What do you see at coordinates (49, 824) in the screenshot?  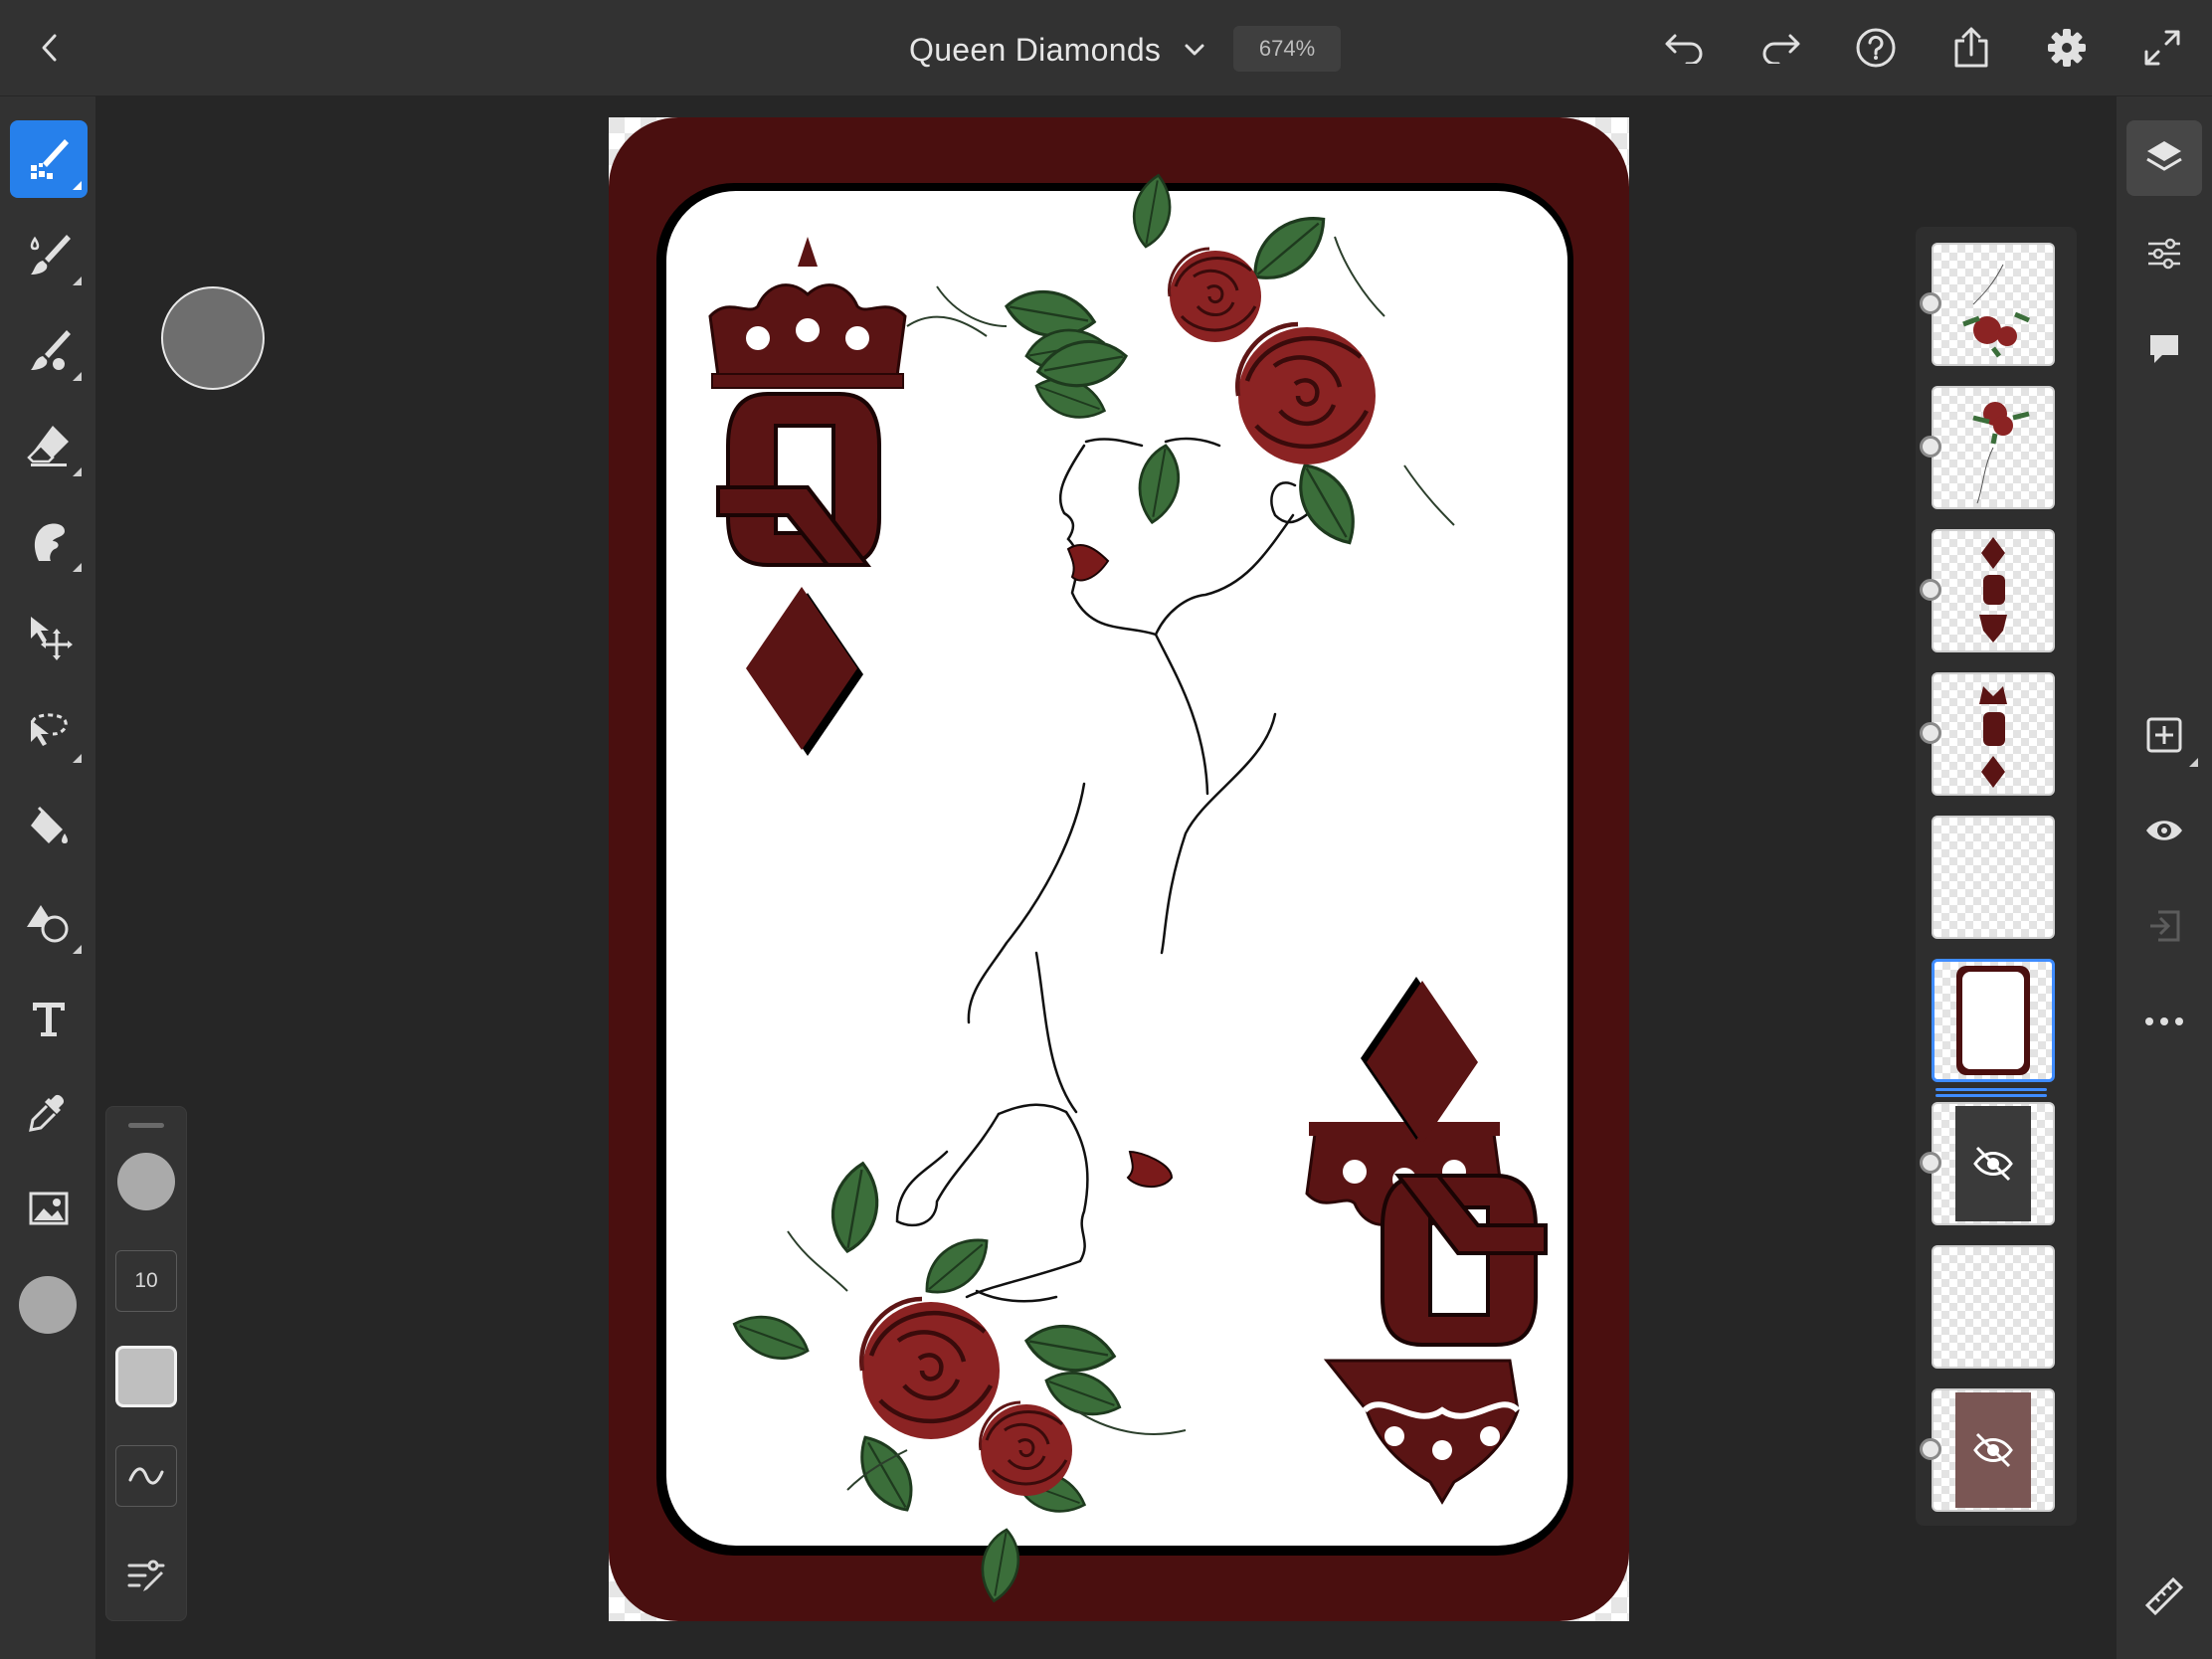 I see `paint-bucket-icon` at bounding box center [49, 824].